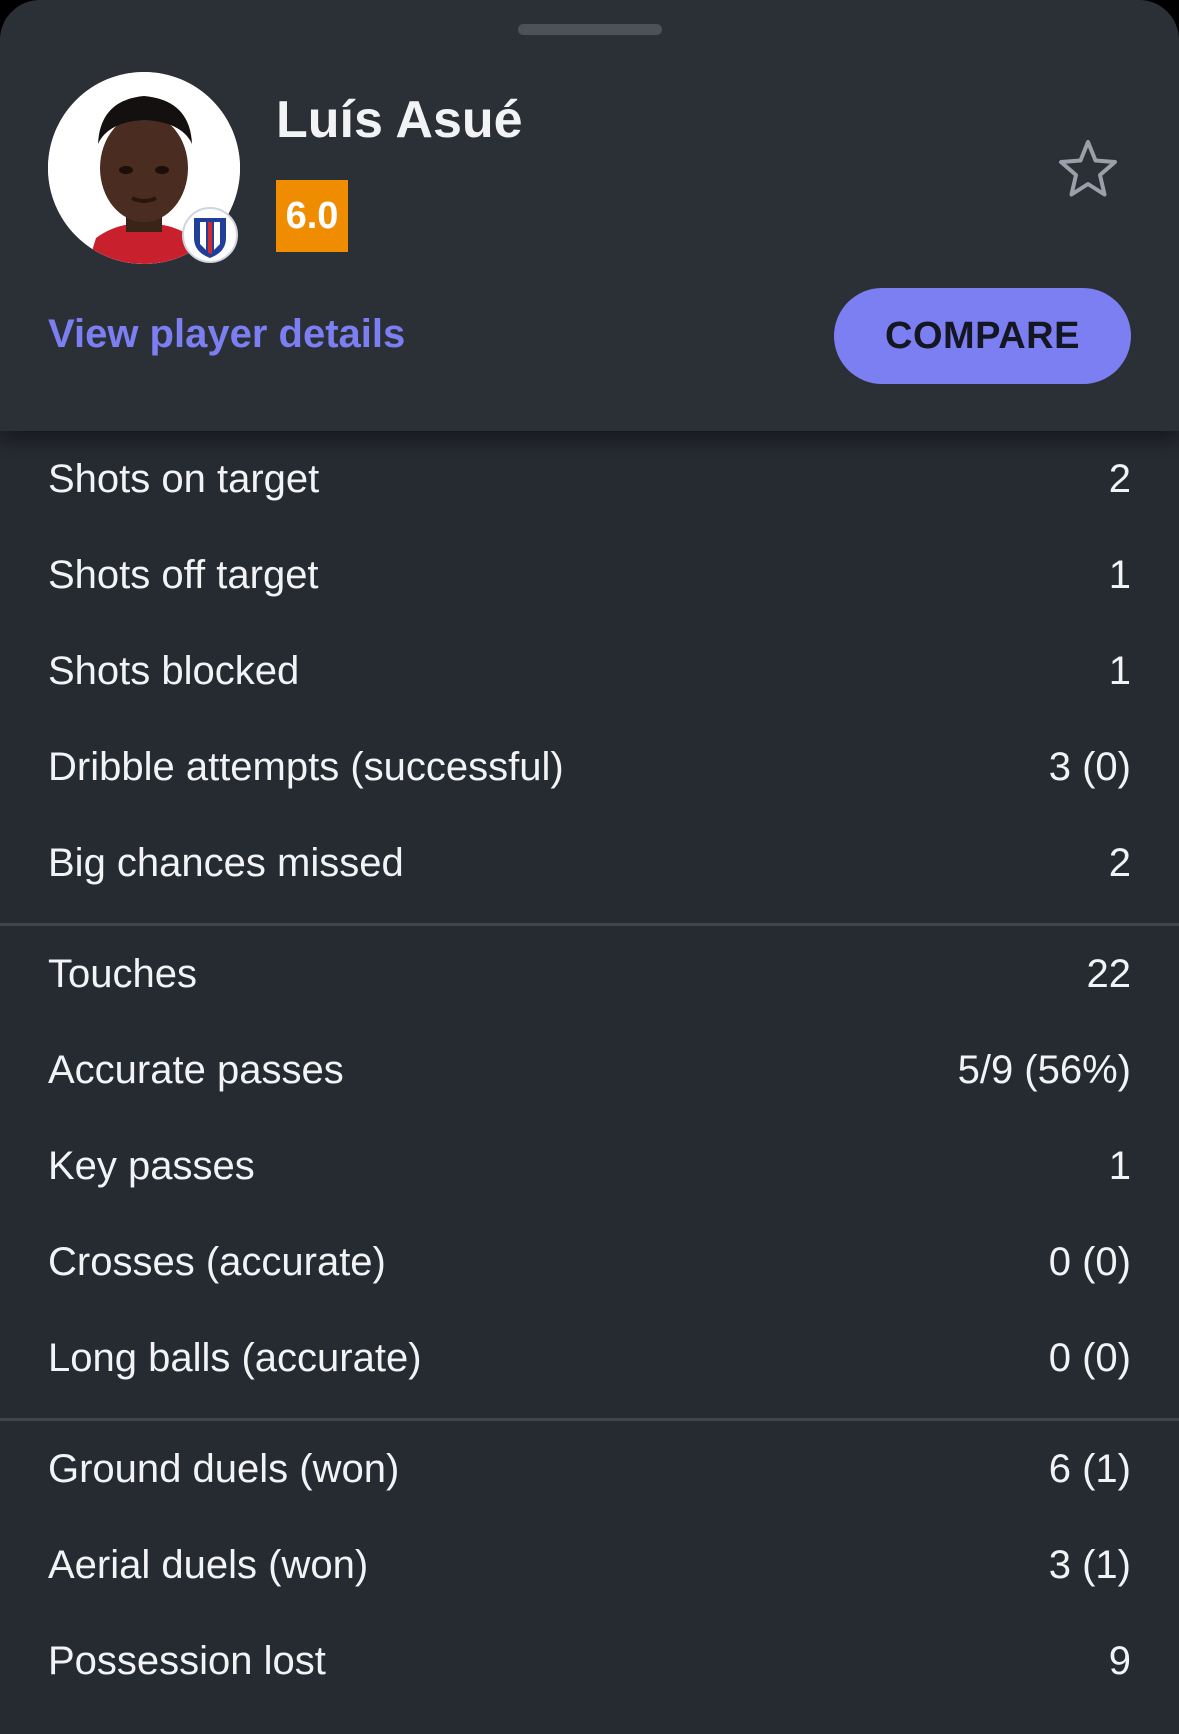 The height and width of the screenshot is (1734, 1179). Describe the element at coordinates (589, 1070) in the screenshot. I see `stat-row: Accurate passes 5/9 (56%)` at that location.